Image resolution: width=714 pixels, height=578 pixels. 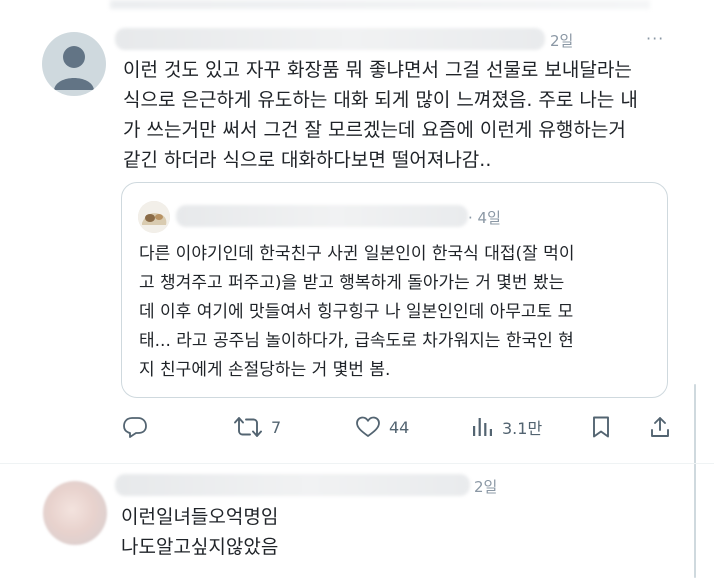 I want to click on like-count: 44, so click(x=399, y=427).